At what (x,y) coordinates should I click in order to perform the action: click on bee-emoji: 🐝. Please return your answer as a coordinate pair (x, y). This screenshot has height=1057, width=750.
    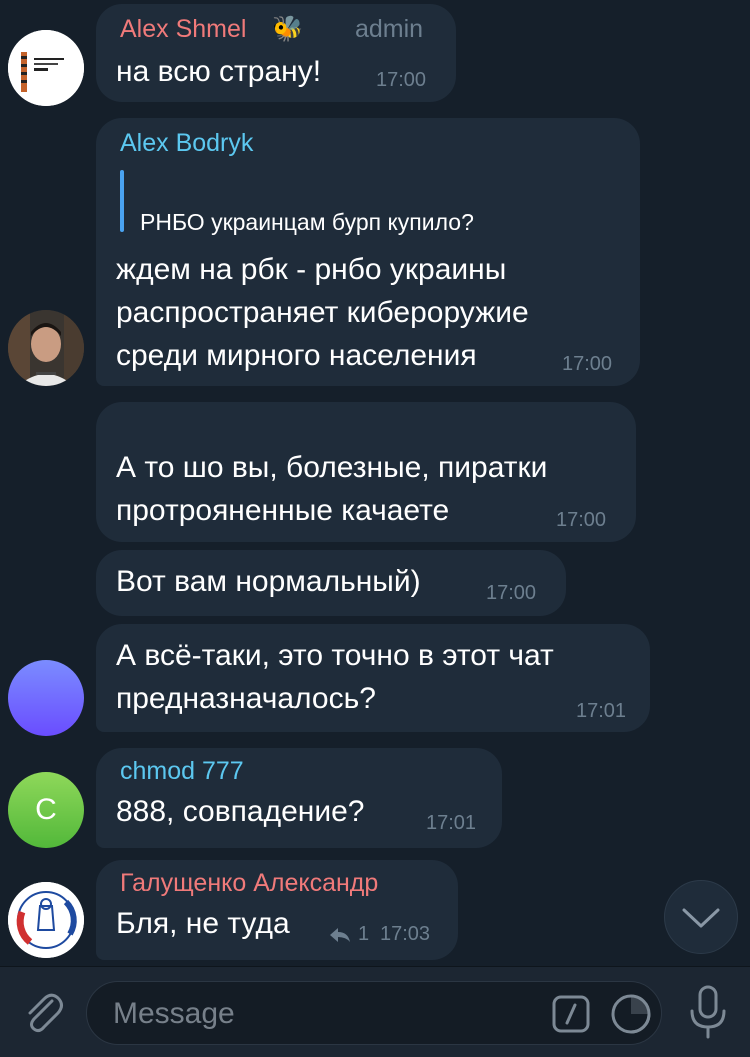
    Looking at the image, I should click on (288, 29).